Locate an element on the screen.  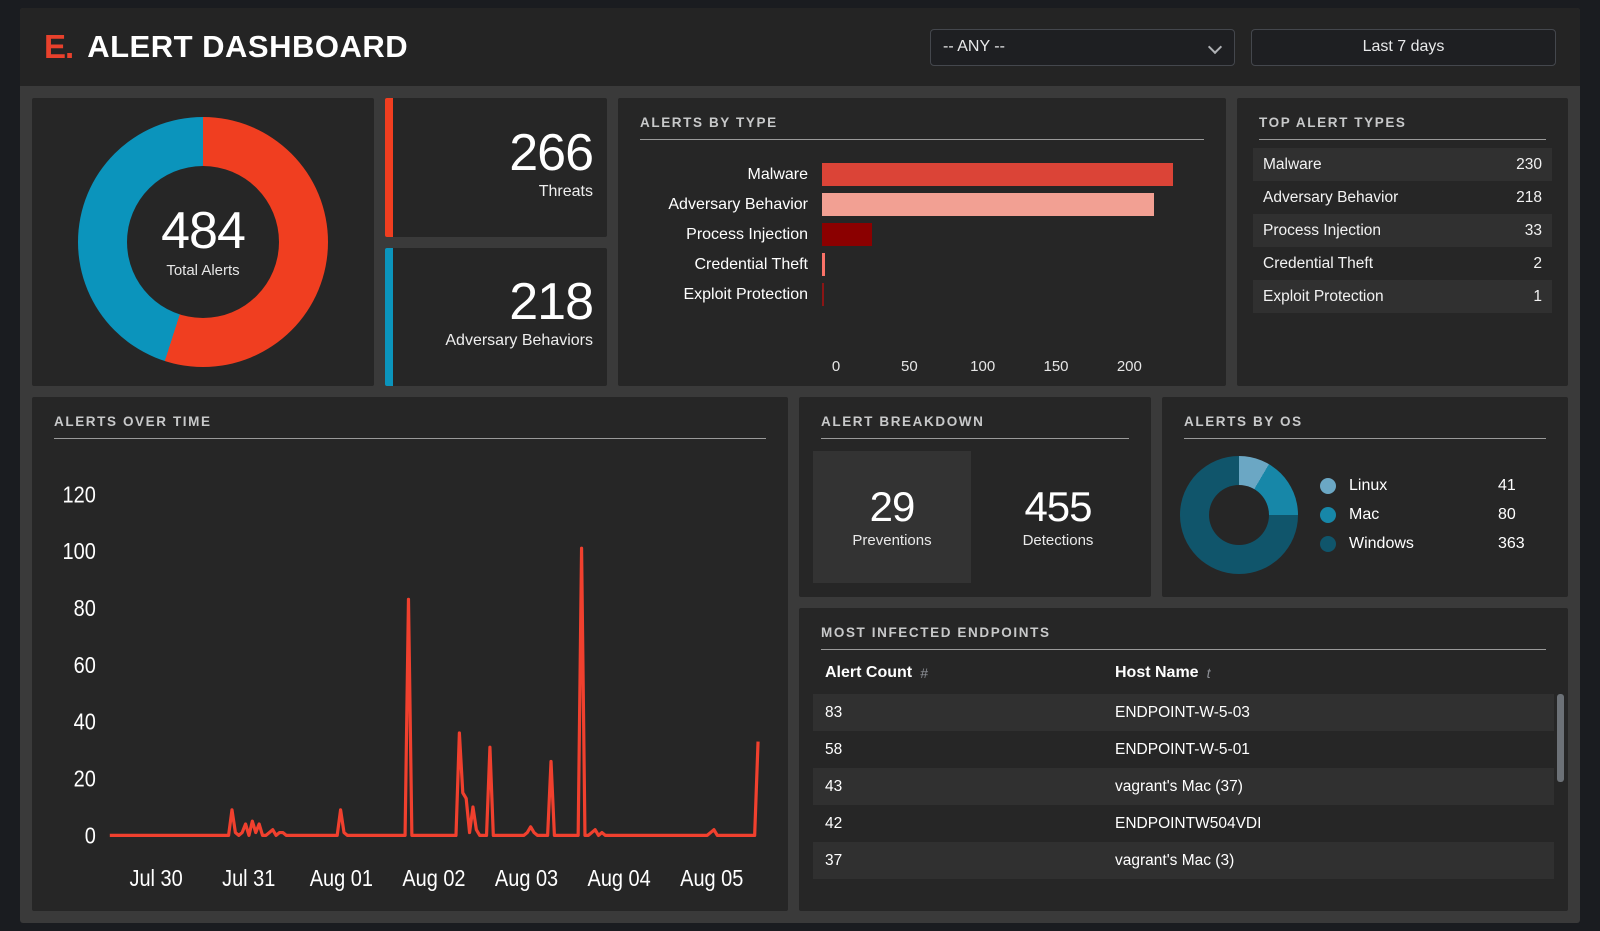
brand-logo: E. is located at coordinates (59, 46).